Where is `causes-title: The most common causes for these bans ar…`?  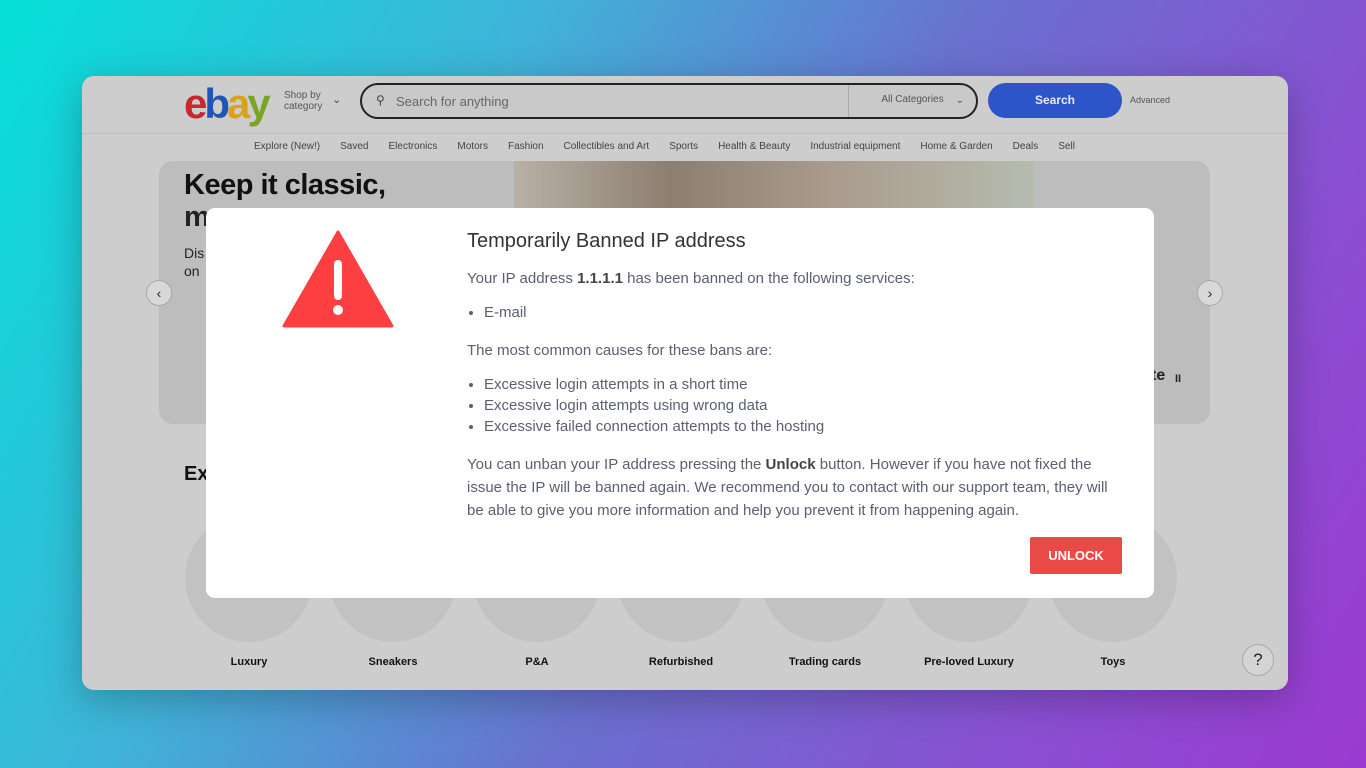
causes-title: The most common causes for these bans ar… is located at coordinates (620, 350).